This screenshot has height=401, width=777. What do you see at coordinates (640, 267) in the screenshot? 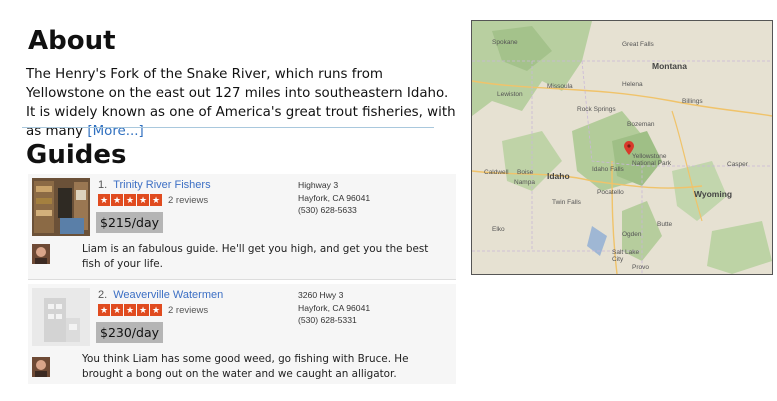
I see `map-label: Provo` at bounding box center [640, 267].